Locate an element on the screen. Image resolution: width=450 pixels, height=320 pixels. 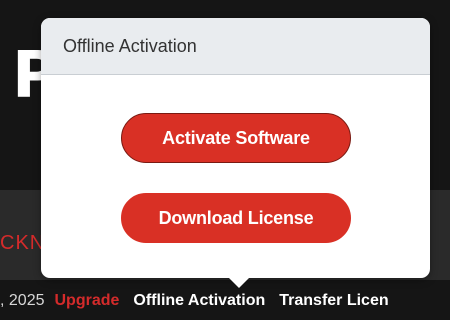
transfer-license-link: Transfer Licen is located at coordinates (333, 301).